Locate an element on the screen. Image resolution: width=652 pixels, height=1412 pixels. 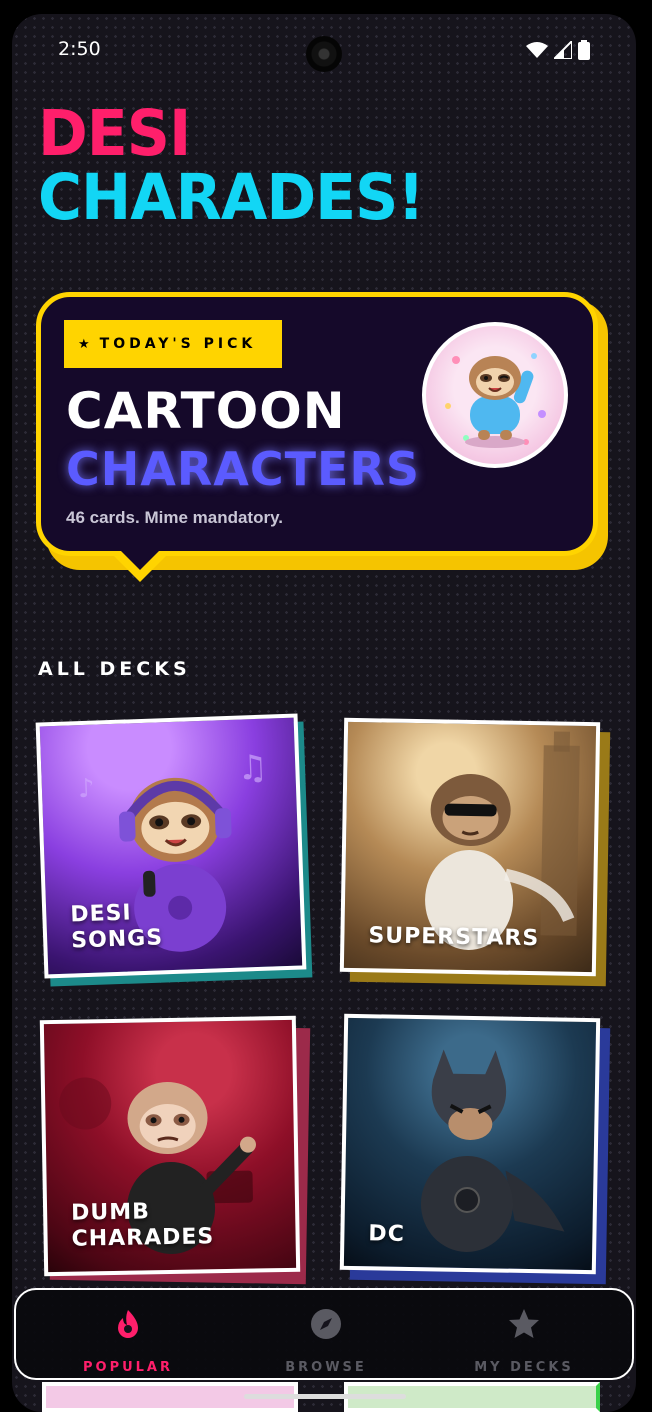
tile-face: DUMB CHARADES is located at coordinates (170, 1146).